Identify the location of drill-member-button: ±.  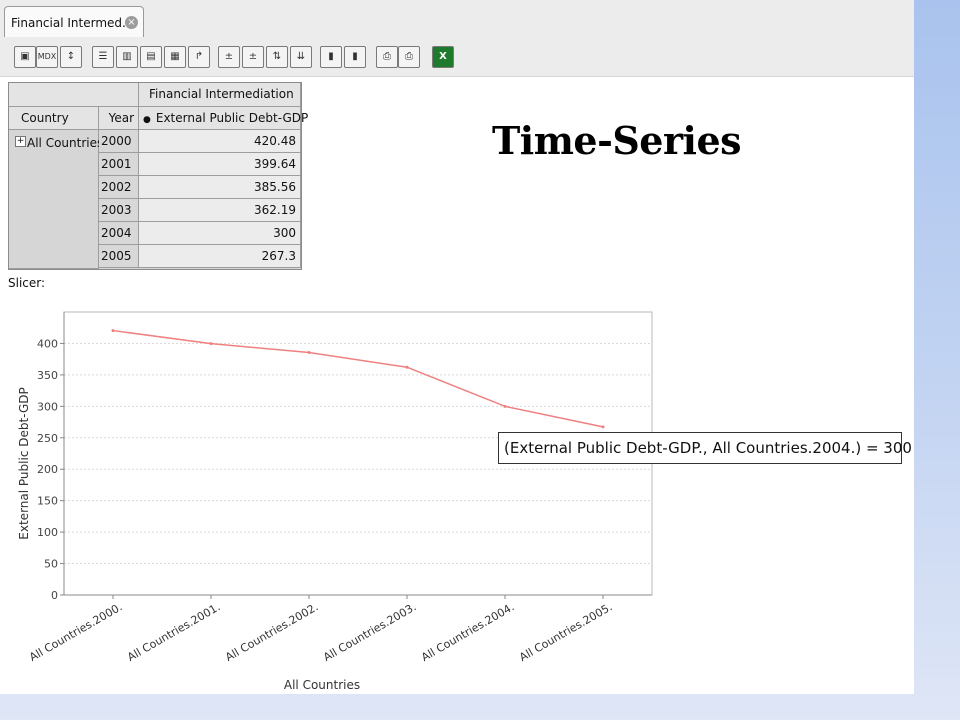
(229, 57).